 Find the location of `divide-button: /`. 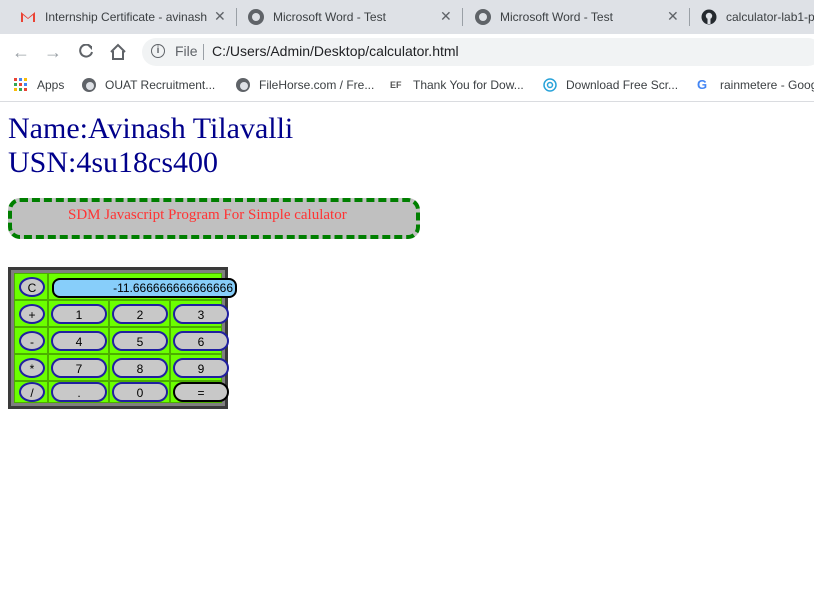

divide-button: / is located at coordinates (32, 392).